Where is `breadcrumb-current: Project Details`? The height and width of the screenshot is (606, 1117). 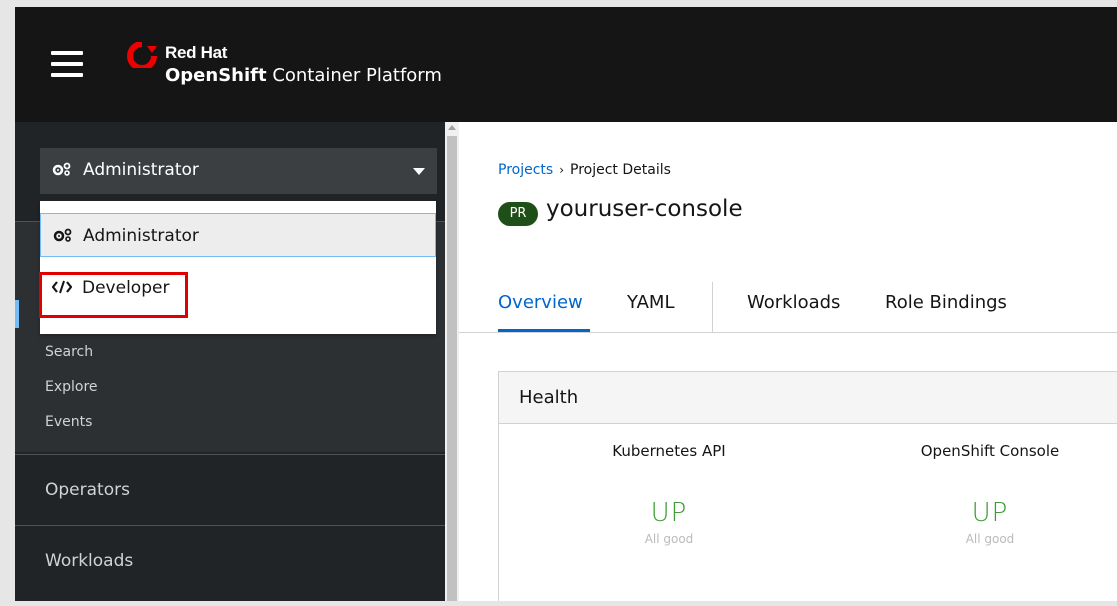 breadcrumb-current: Project Details is located at coordinates (620, 170).